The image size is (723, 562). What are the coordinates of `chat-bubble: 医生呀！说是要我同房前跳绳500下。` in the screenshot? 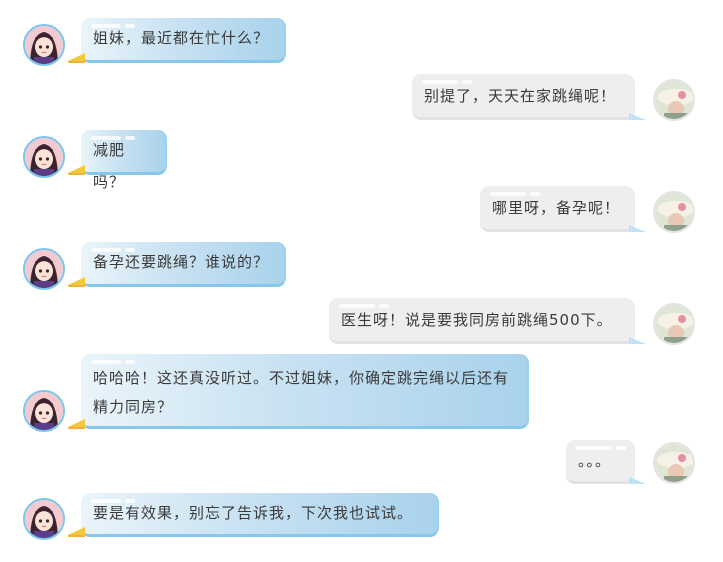 It's located at (482, 321).